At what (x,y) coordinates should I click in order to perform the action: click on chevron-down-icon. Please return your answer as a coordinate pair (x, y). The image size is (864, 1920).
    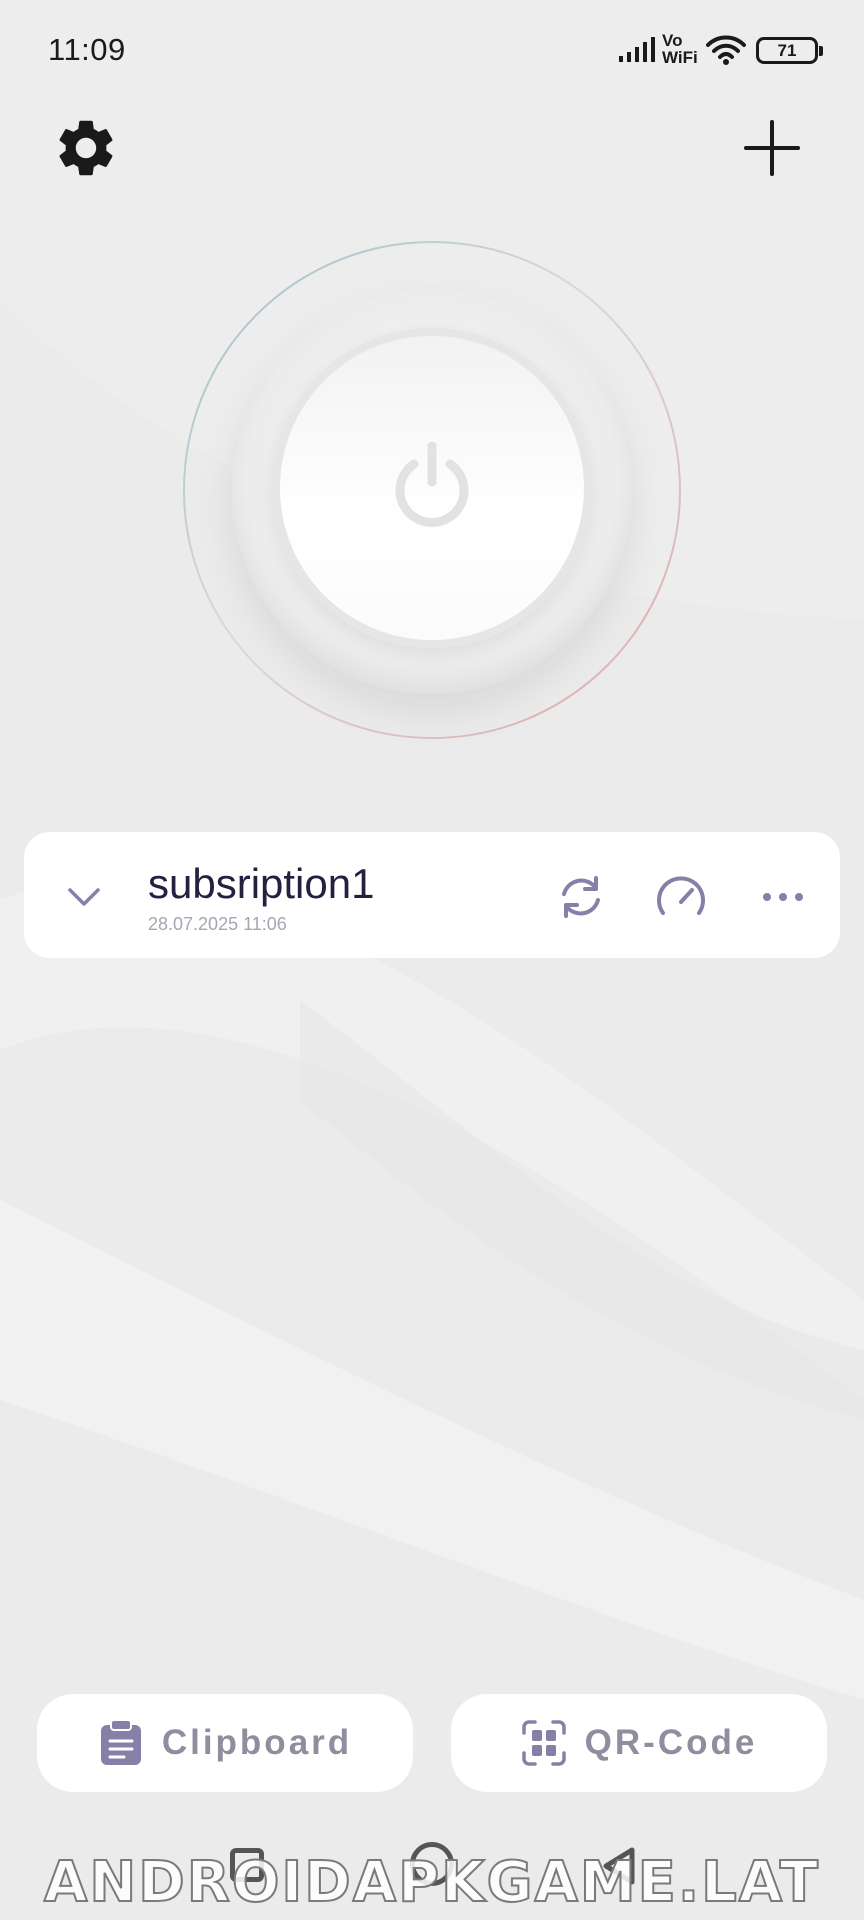
    Looking at the image, I should click on (84, 897).